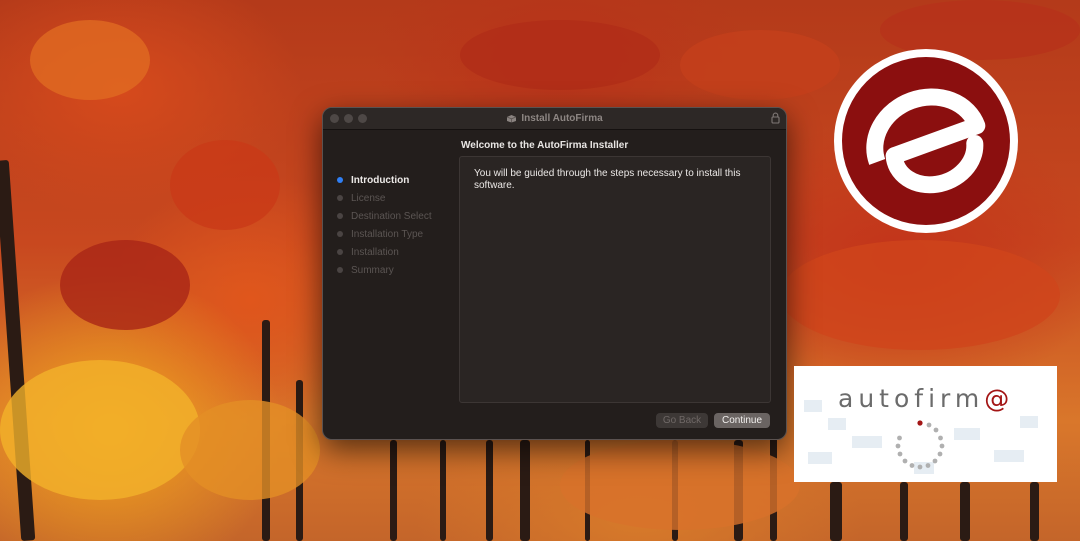  What do you see at coordinates (999, 398) in the screenshot?
I see `autofirma-at-symbol: @` at bounding box center [999, 398].